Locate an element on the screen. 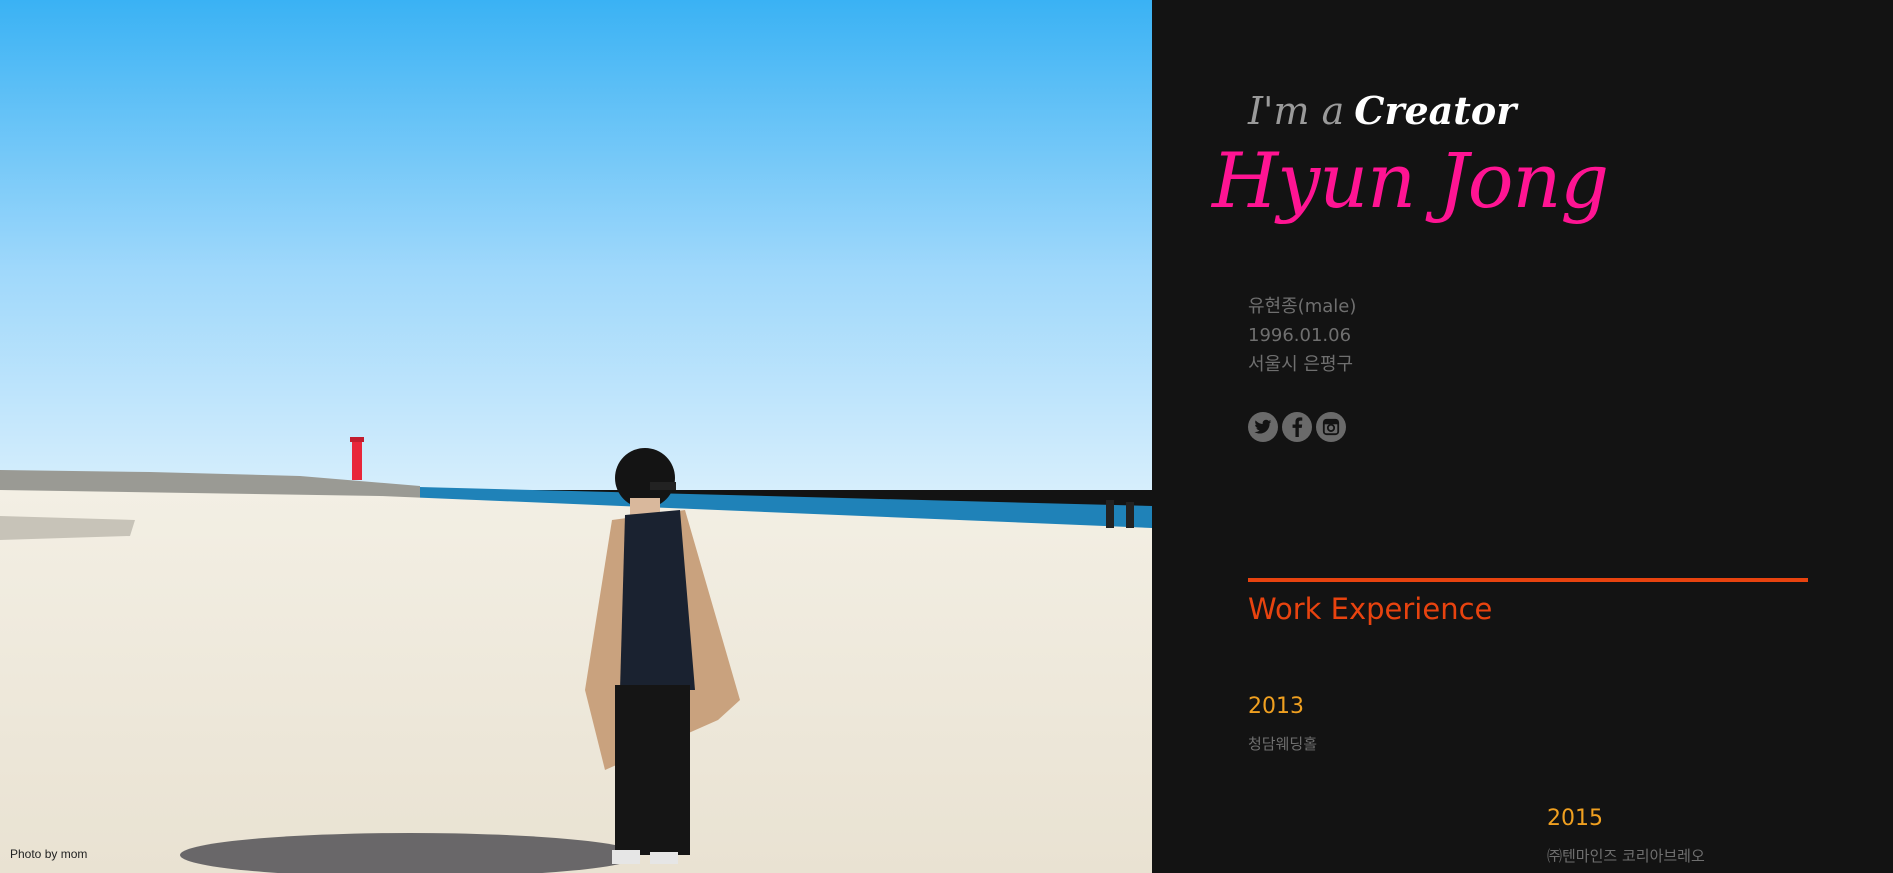 The width and height of the screenshot is (1893, 873). display-name: Hyun Jong is located at coordinates (1410, 180).